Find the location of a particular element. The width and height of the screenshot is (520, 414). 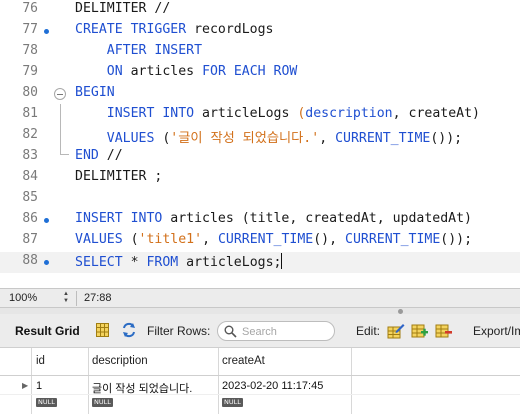

code-text: DELIMITER // is located at coordinates (123, 8).